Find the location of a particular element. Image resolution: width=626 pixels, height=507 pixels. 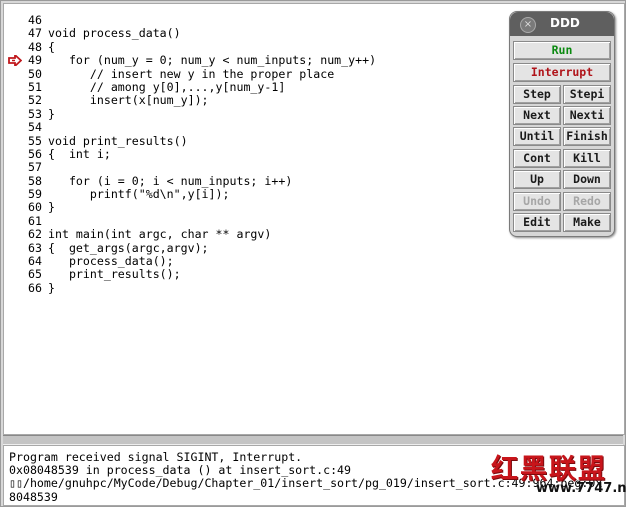

line-text: void process_data() is located at coordinates (114, 33).